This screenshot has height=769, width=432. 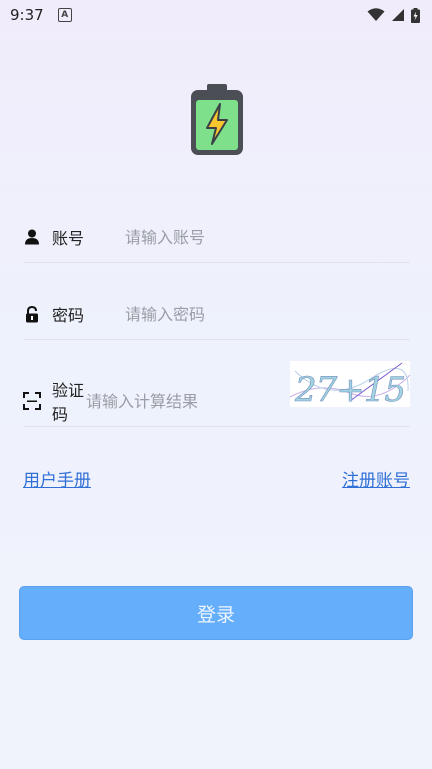 I want to click on wifi-icon, so click(x=376, y=14).